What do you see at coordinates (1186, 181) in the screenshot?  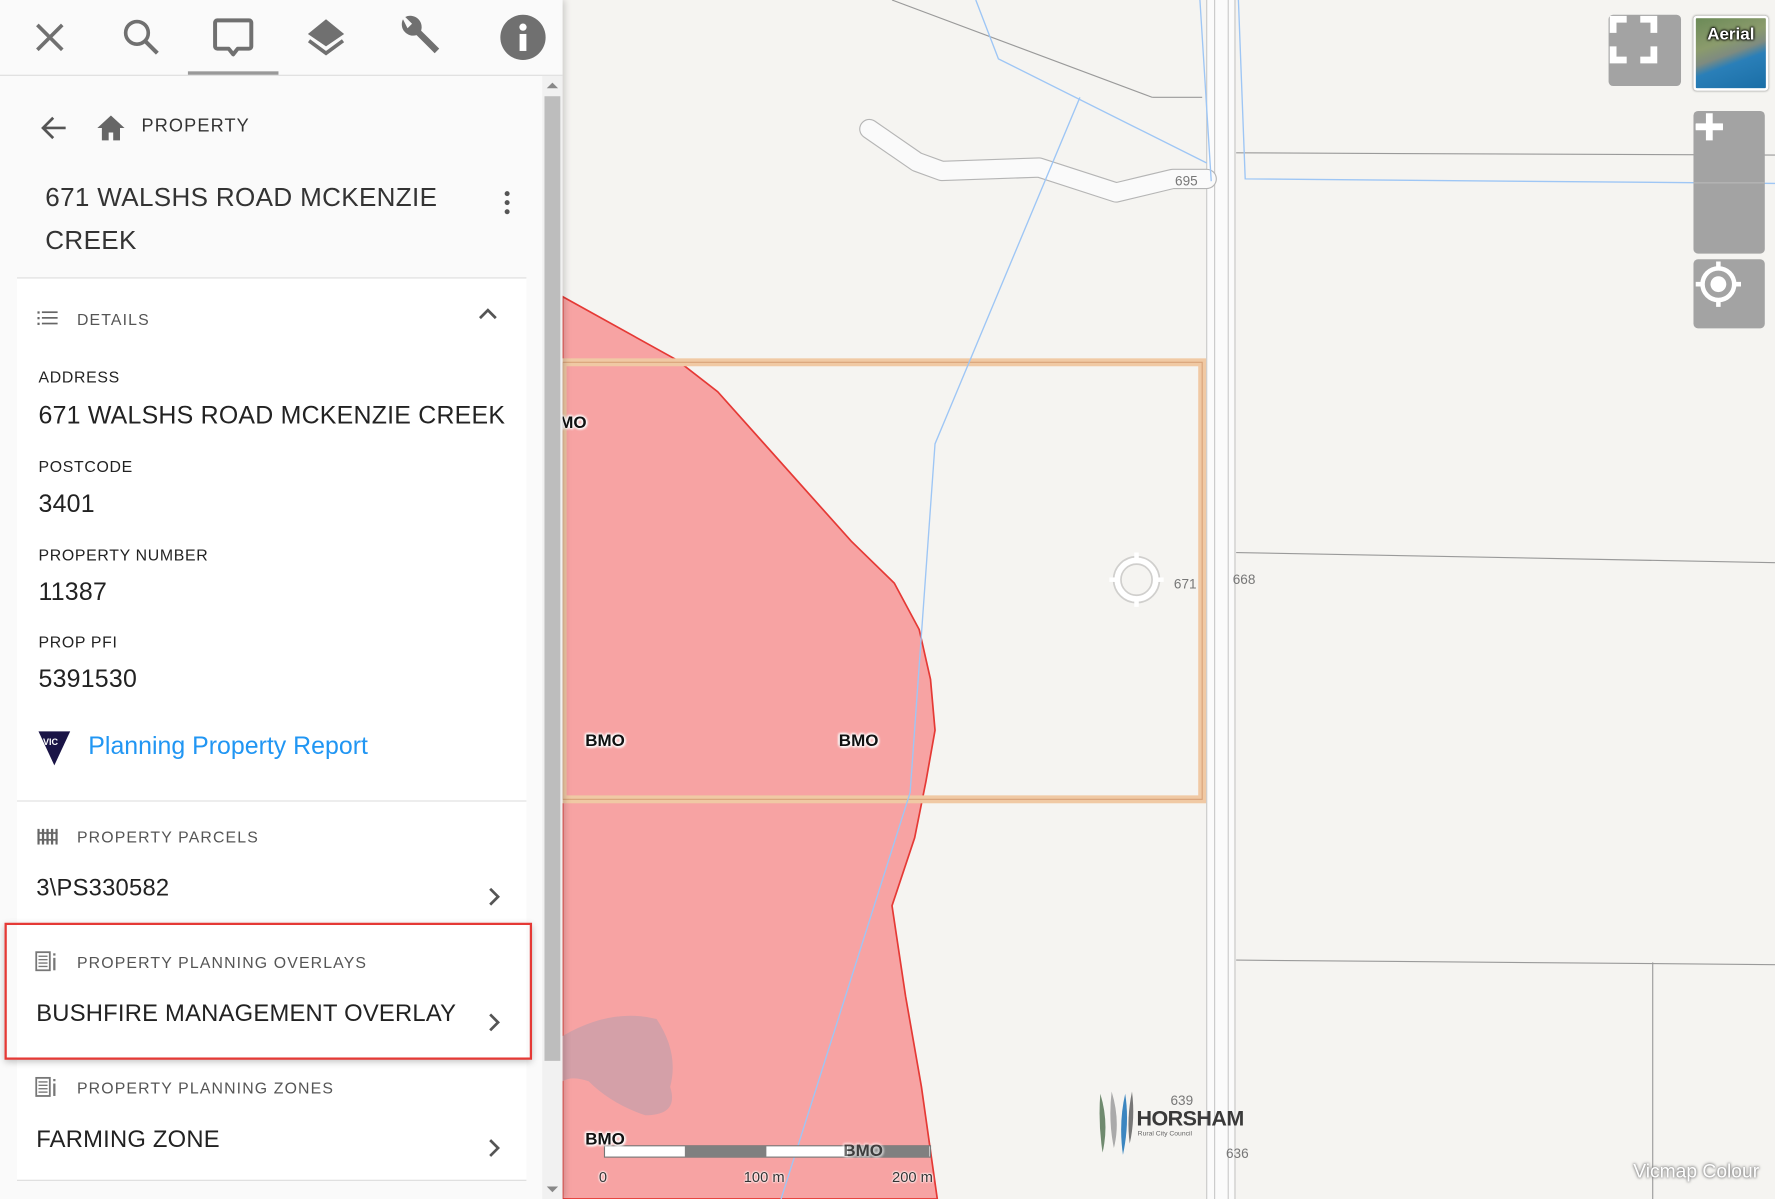 I see `address-label: 695` at bounding box center [1186, 181].